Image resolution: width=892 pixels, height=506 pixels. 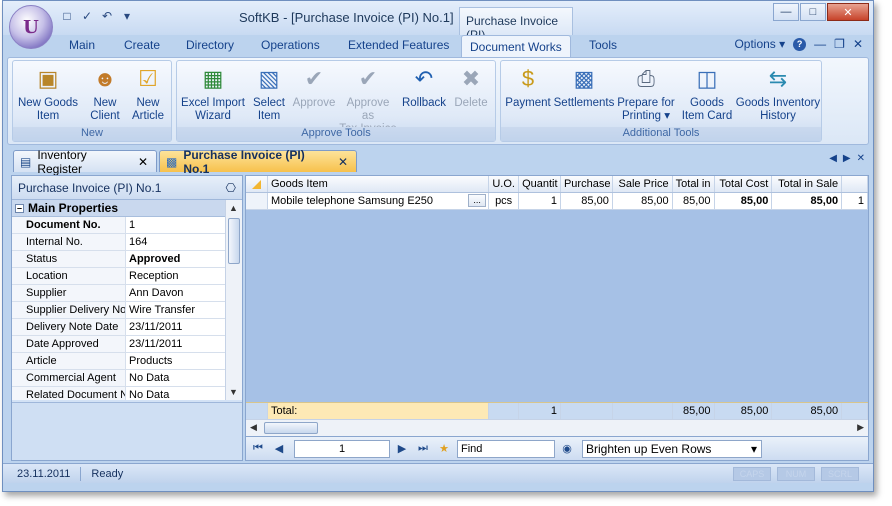 What do you see at coordinates (567, 449) in the screenshot?
I see `binoculars-icon: ◉` at bounding box center [567, 449].